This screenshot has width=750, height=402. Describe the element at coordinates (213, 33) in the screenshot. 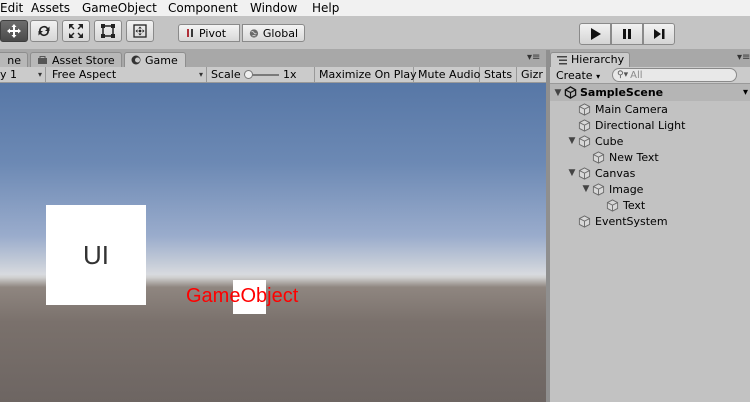

I see `pivot-label: Pivot` at that location.